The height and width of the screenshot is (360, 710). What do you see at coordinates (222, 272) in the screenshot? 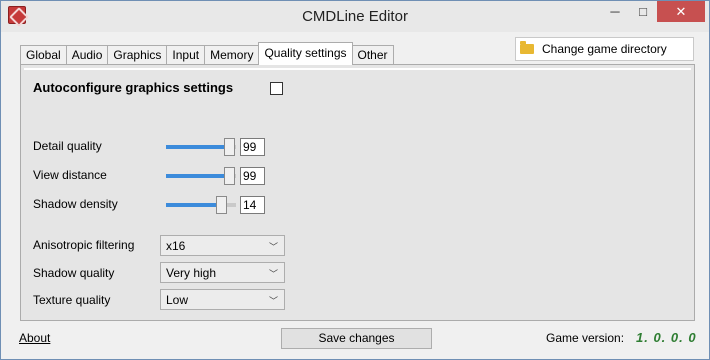
I see `shadow-quality-select: Very high ﹀` at bounding box center [222, 272].